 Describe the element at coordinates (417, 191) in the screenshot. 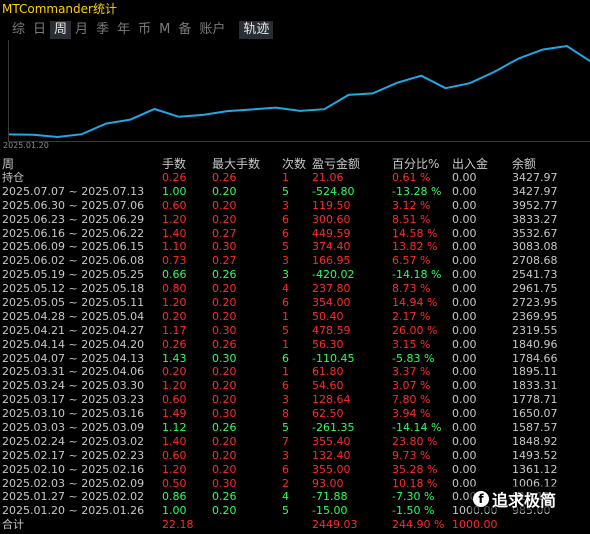

I see `row-percent: -13.28 %` at that location.